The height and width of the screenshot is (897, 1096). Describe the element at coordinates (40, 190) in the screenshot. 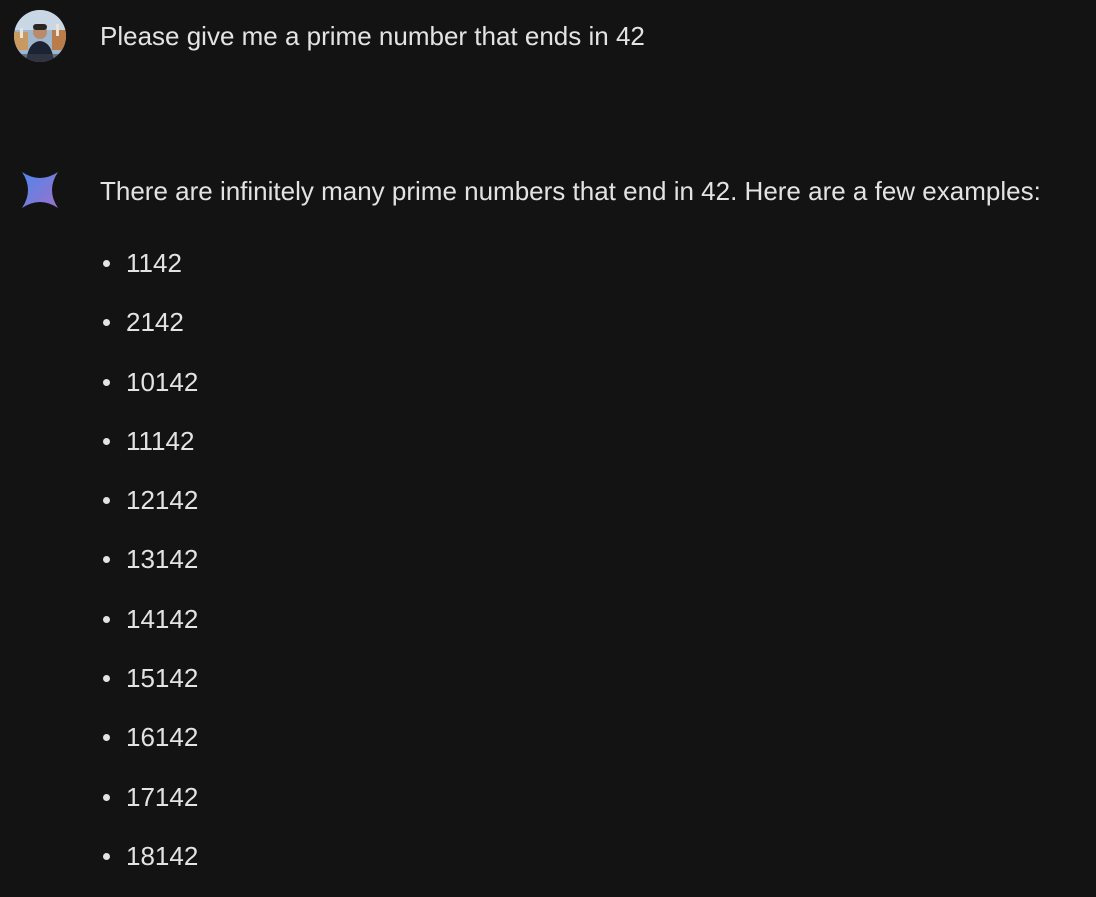

I see `gemini-sparkle-icon` at that location.